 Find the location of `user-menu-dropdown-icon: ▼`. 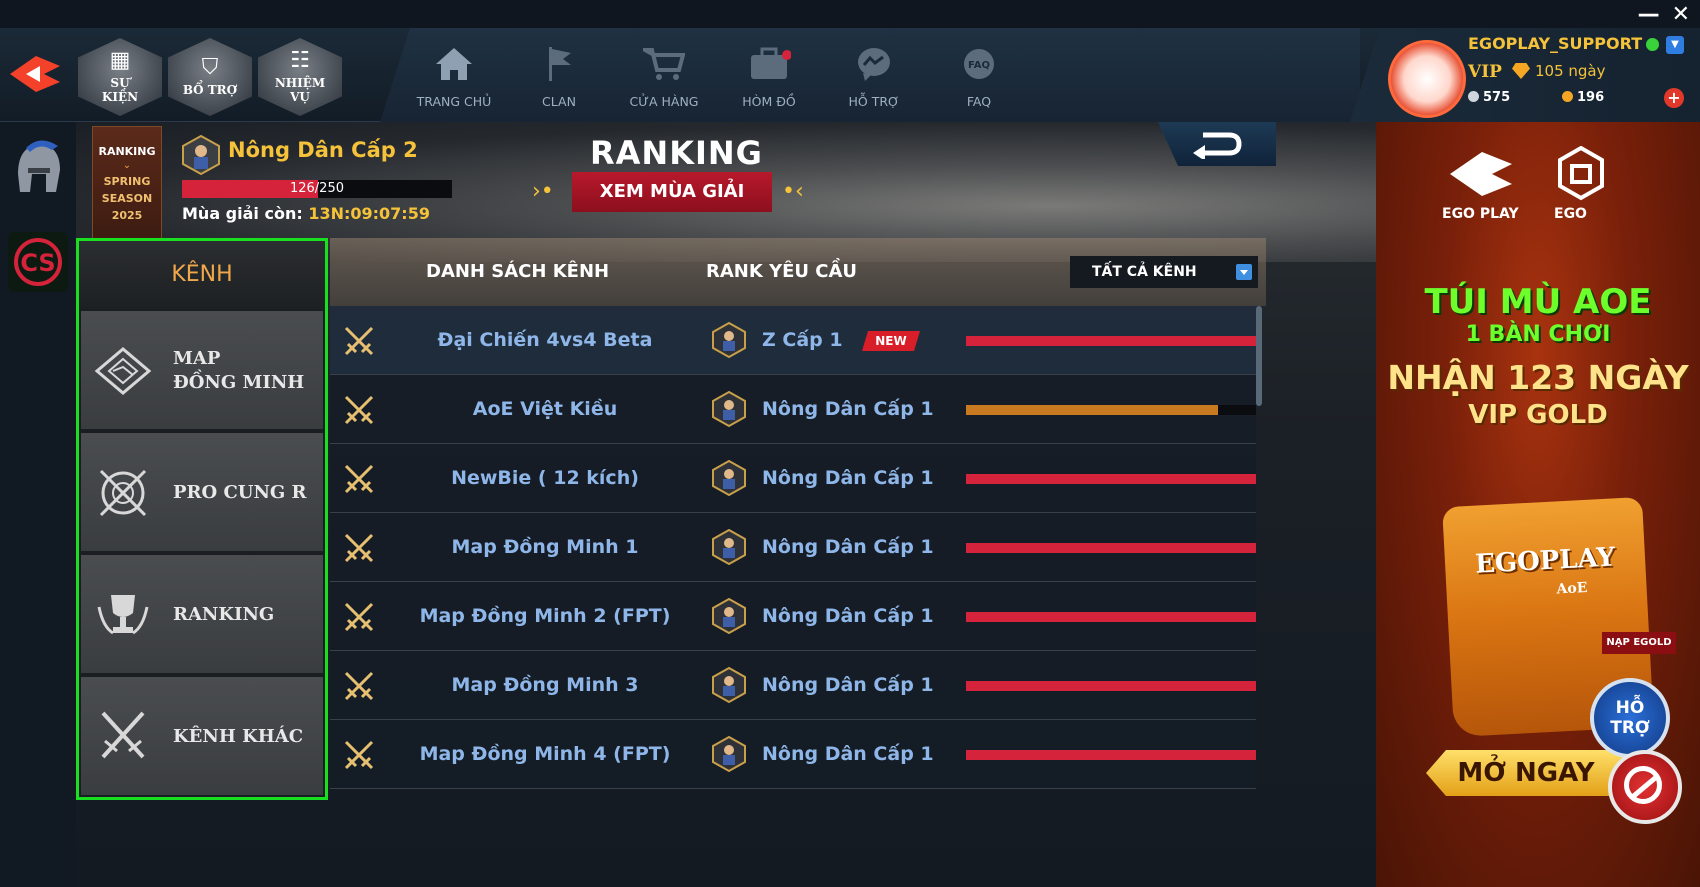

user-menu-dropdown-icon: ▼ is located at coordinates (1675, 45).